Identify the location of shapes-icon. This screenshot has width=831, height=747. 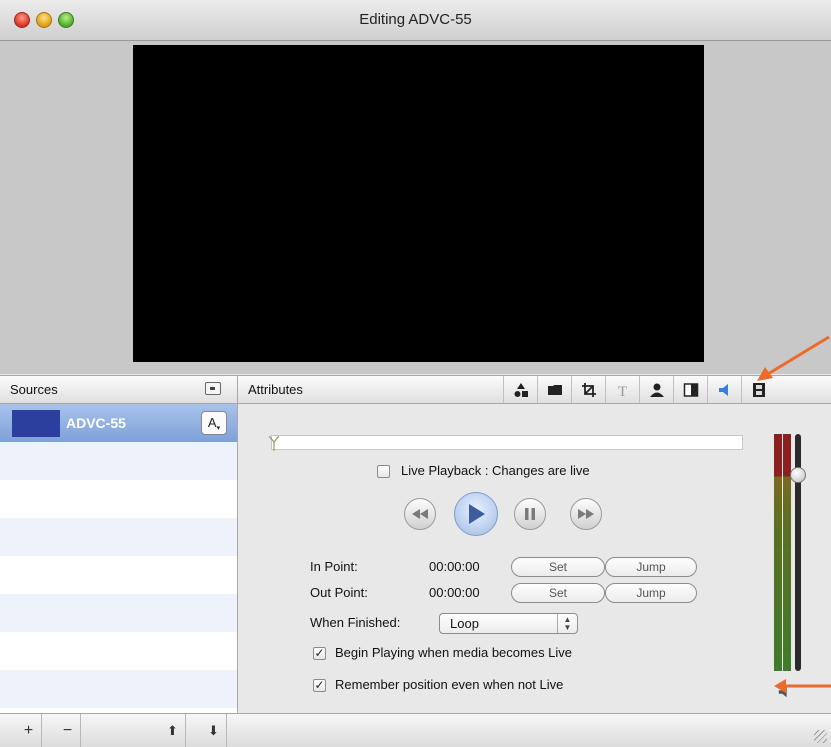
(521, 389).